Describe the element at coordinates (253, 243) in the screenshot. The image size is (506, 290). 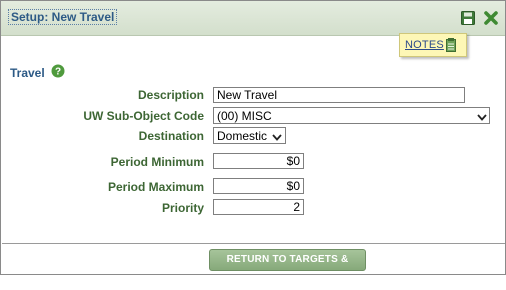
I see `footer-divider` at that location.